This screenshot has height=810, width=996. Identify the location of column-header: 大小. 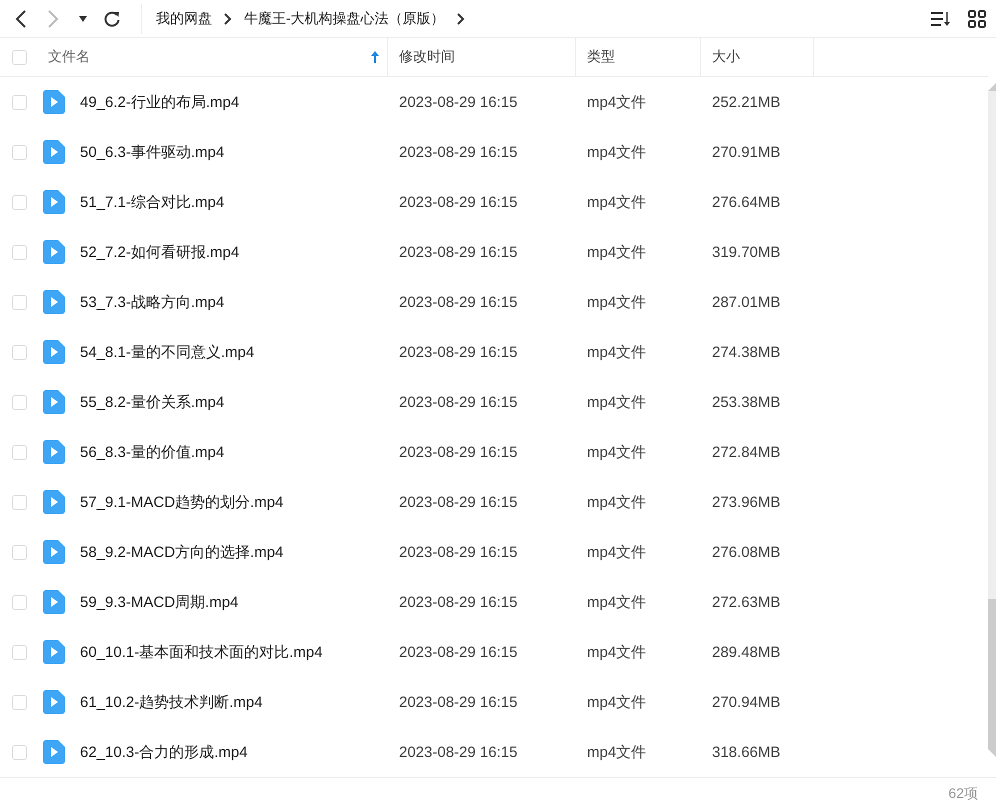
(757, 57).